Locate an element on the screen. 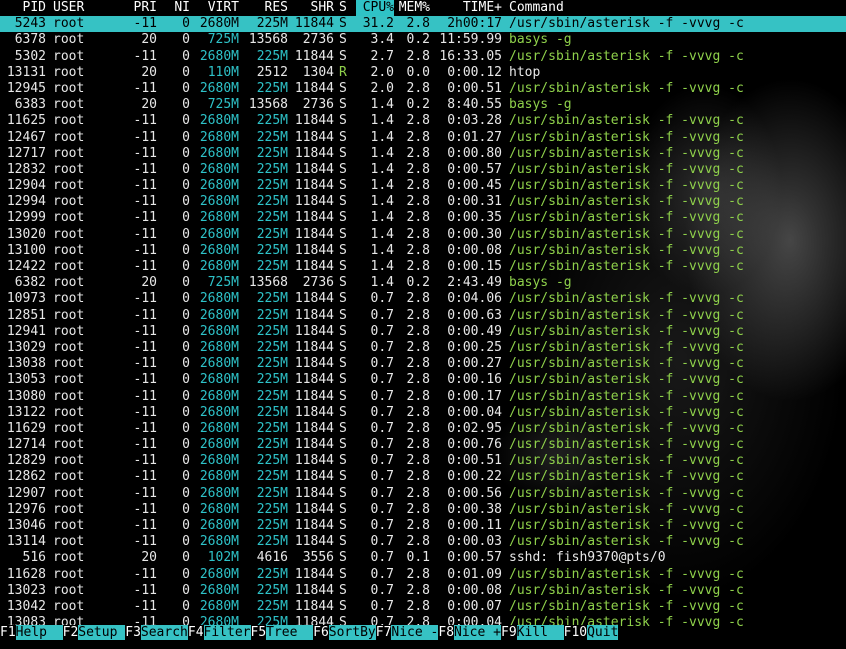 The image size is (846, 649). time-cell: 0:00.51 is located at coordinates (474, 461).